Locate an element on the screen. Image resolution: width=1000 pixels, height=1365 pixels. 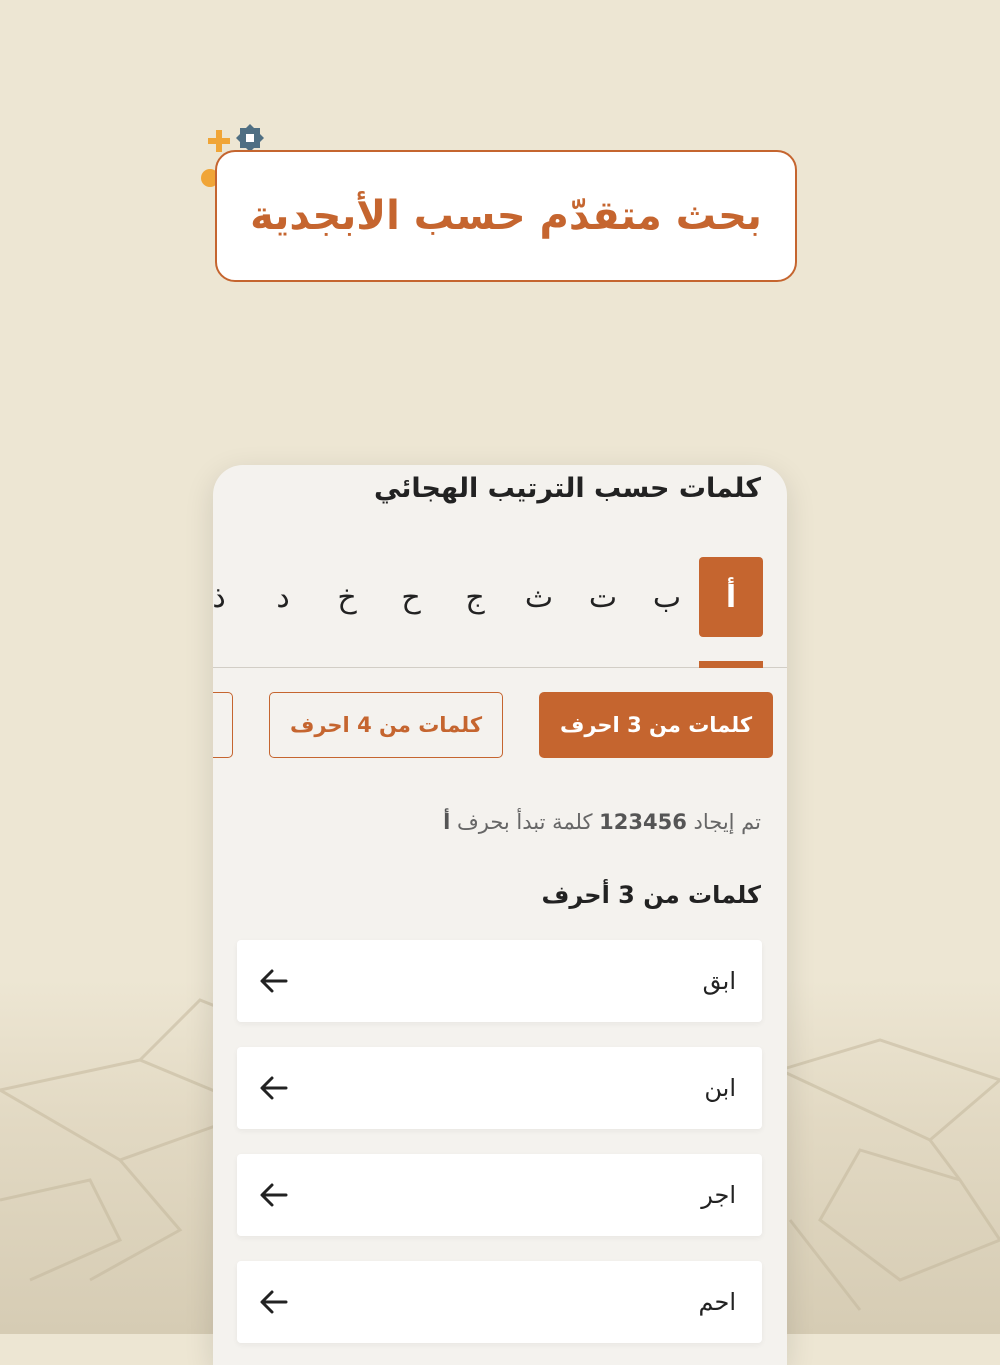
list-item: اجر is located at coordinates (499, 1195).